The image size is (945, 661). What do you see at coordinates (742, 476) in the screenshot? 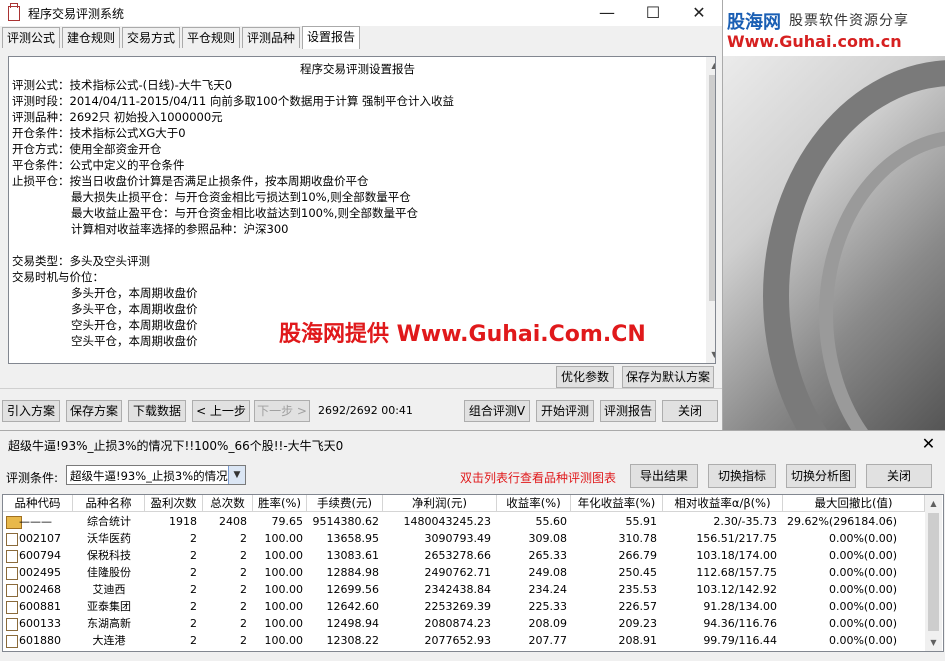
I see `switch-indicator-button: 切换指标` at bounding box center [742, 476].